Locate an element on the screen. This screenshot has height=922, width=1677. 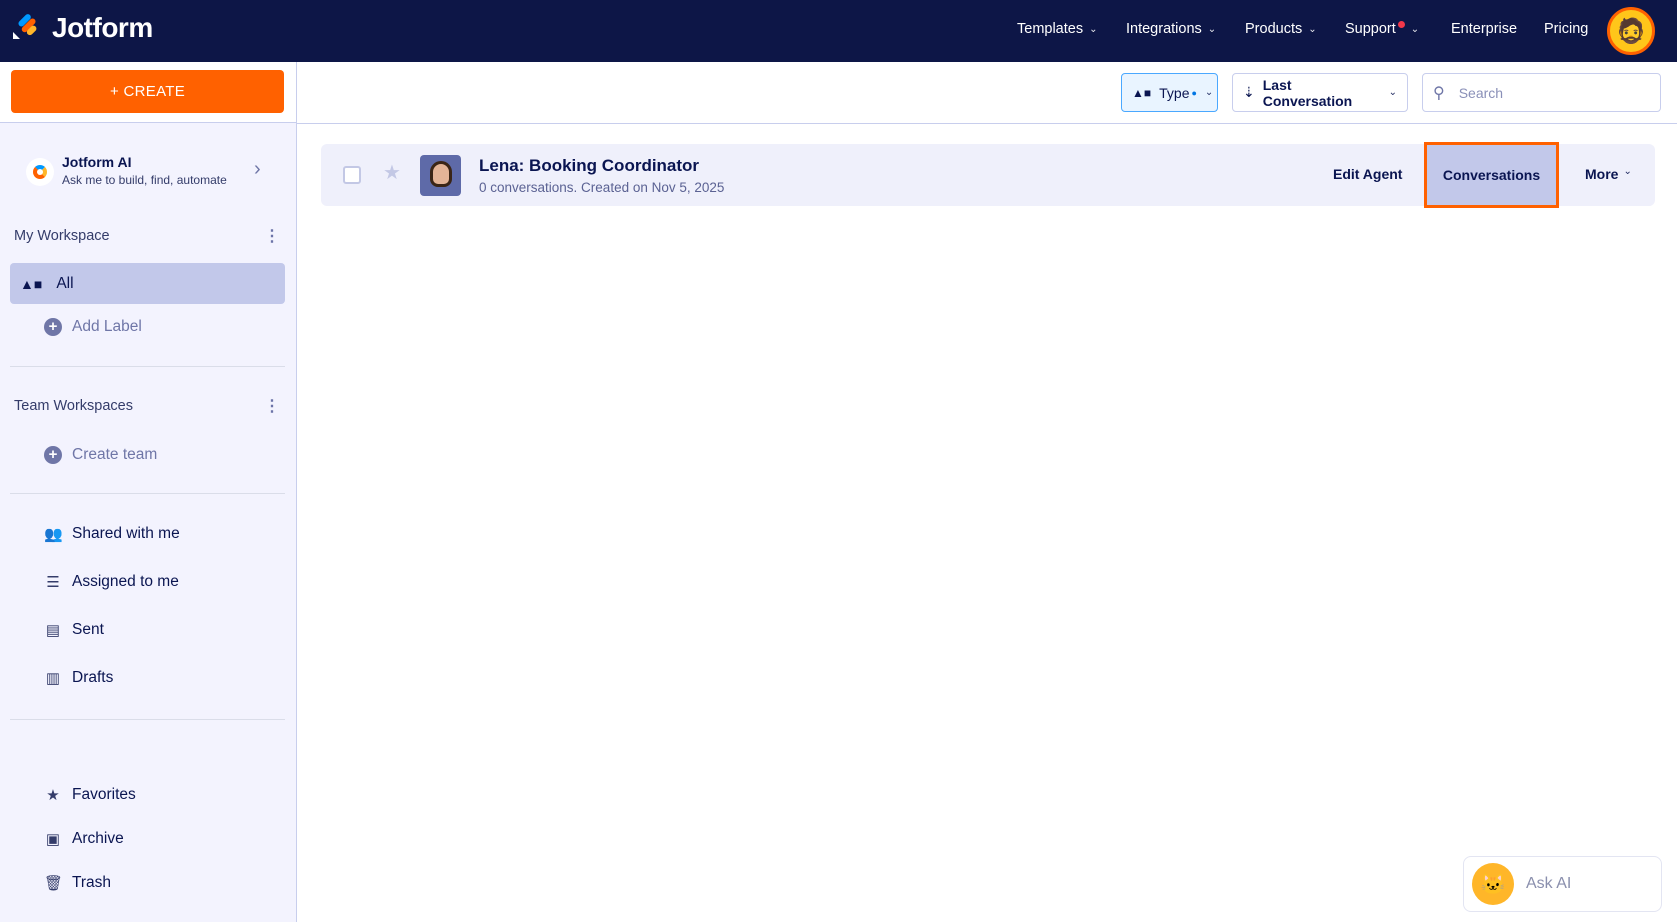
sidebar-item-favorites: ★ Favorites is located at coordinates (90, 795).